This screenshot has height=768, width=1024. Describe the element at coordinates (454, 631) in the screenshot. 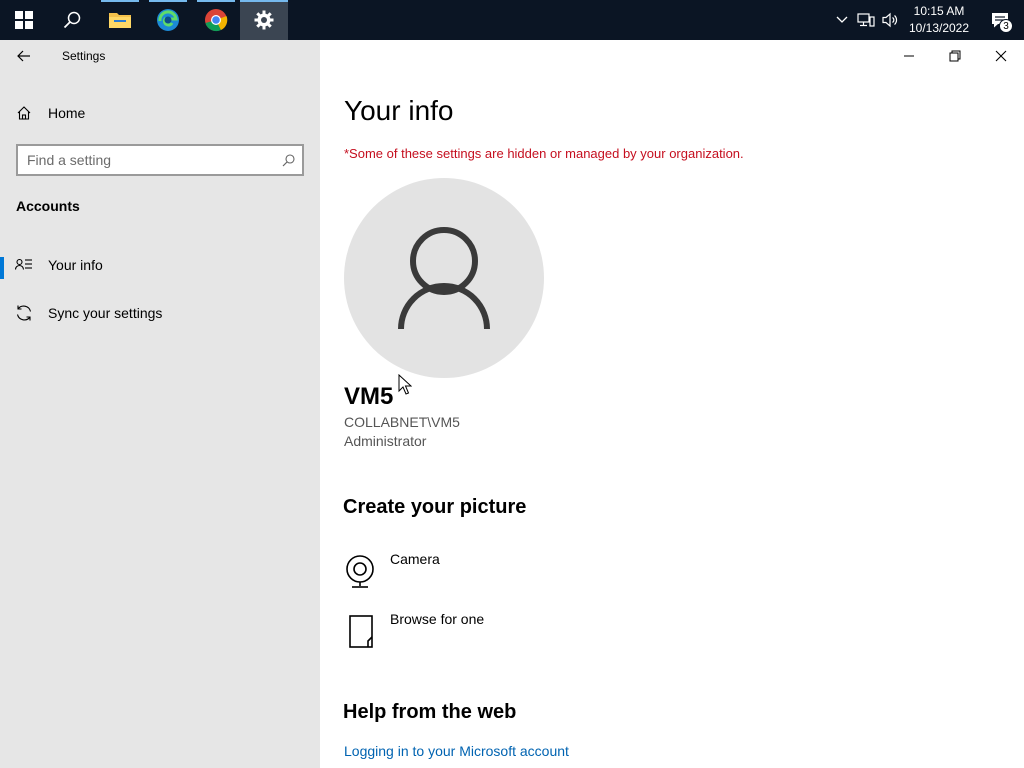

I see `browse-option: Browse for one` at that location.